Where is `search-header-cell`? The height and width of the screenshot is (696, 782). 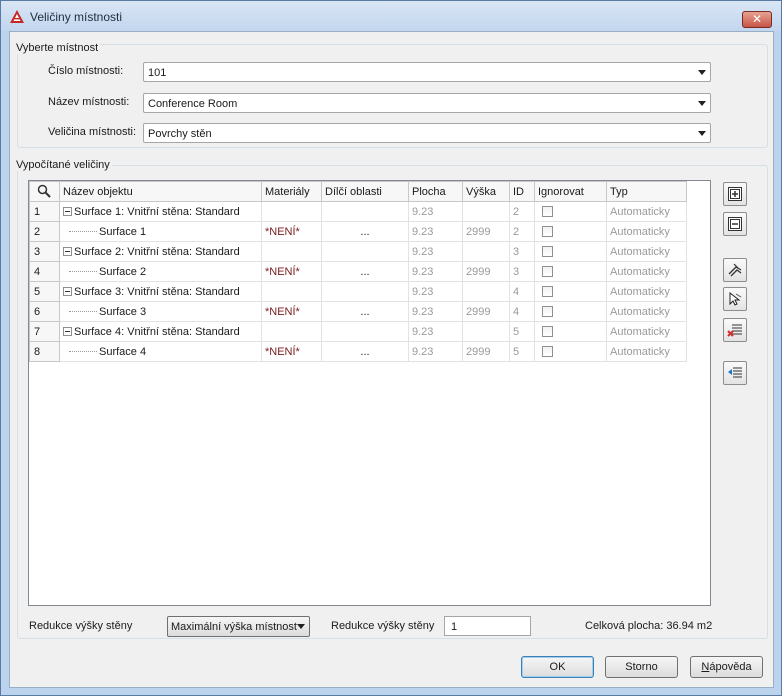 search-header-cell is located at coordinates (44, 191).